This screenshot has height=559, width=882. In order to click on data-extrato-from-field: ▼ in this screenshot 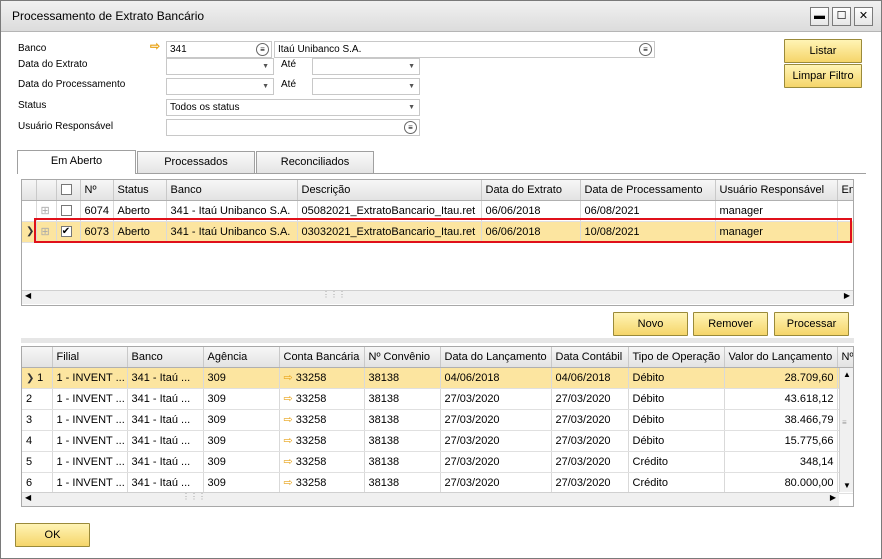, I will do `click(220, 66)`.